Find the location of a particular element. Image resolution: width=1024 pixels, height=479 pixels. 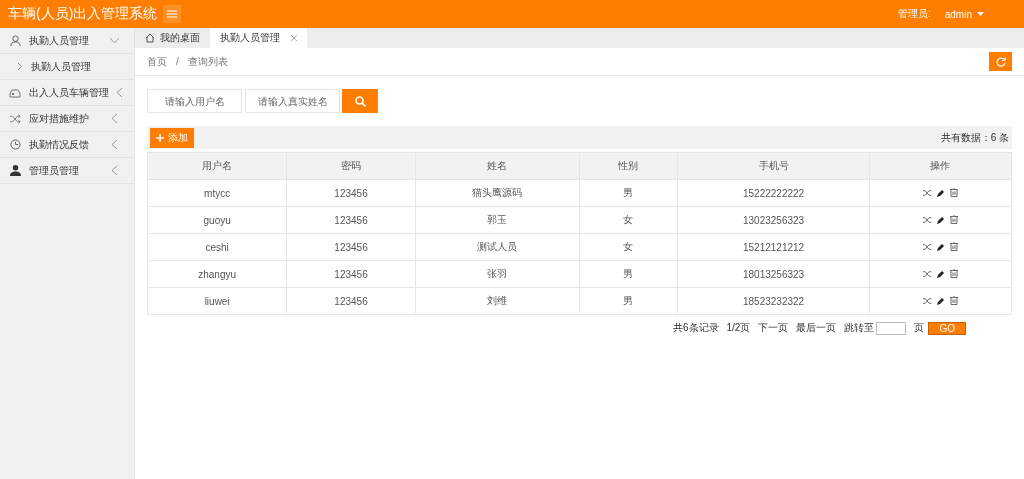

table-cell: 郭玉 is located at coordinates (497, 220).